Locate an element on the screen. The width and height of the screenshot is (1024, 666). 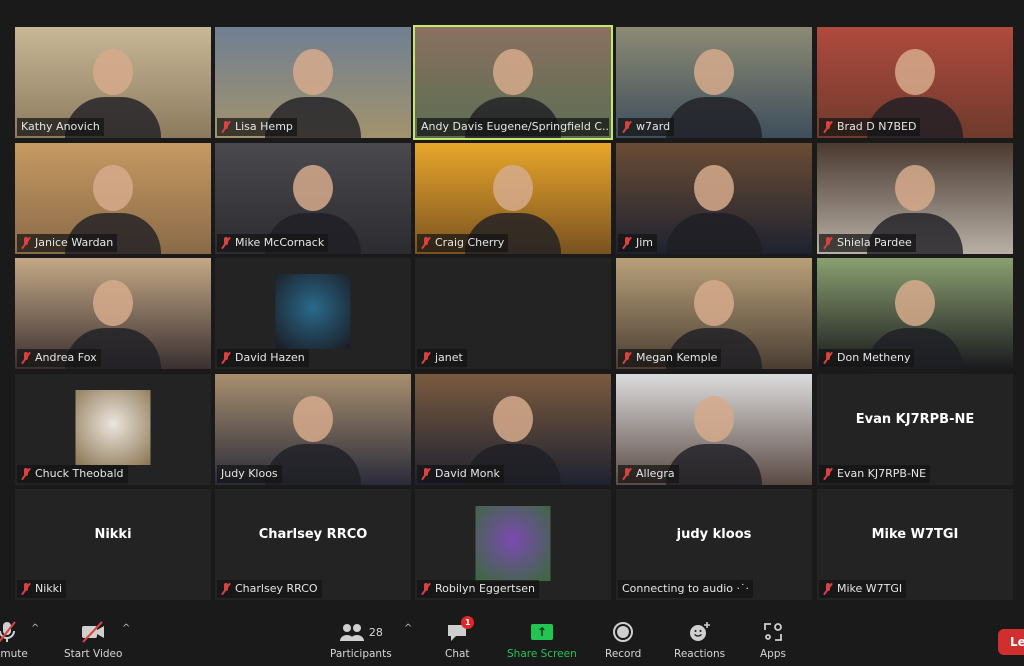
participant-name: David Monk is located at coordinates (467, 473).